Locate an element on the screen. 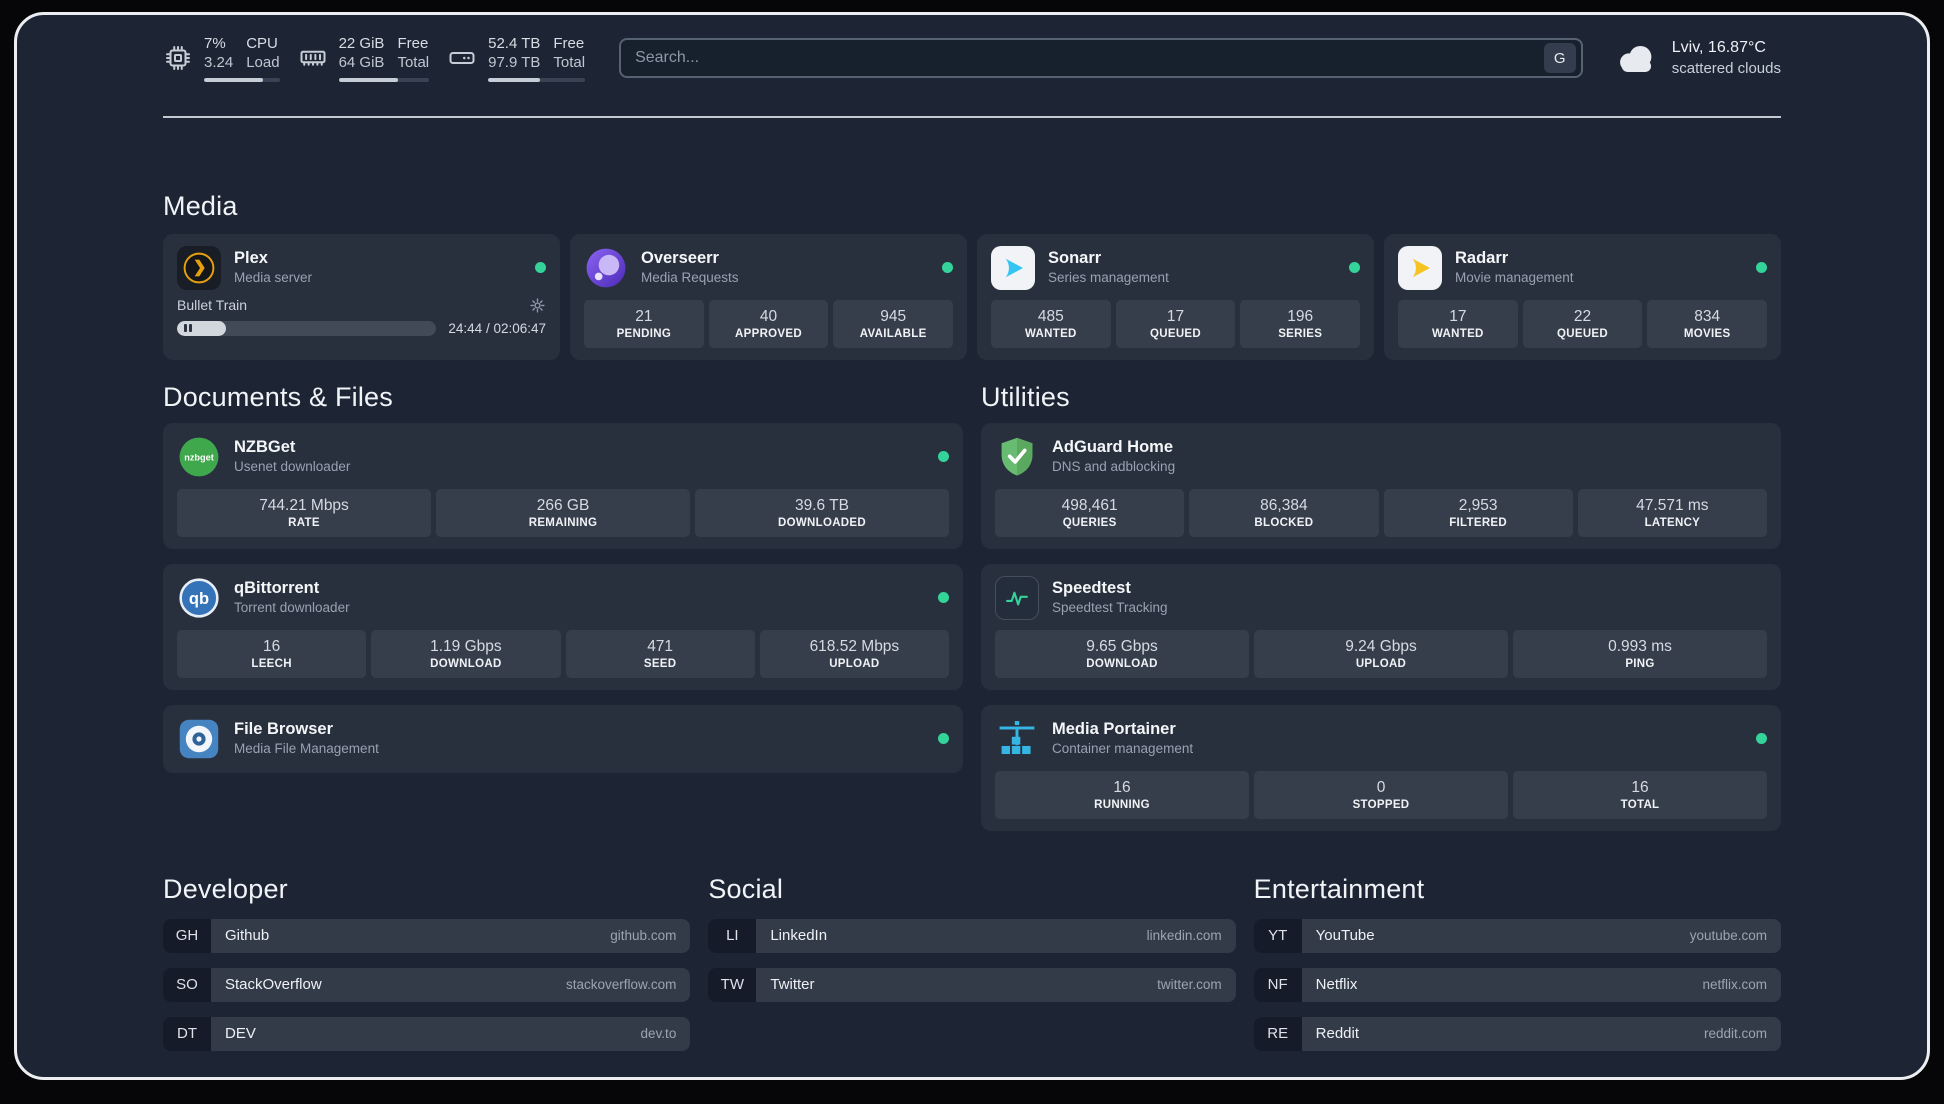 This screenshot has height=1104, width=1944. stat-label: SEED is located at coordinates (660, 663).